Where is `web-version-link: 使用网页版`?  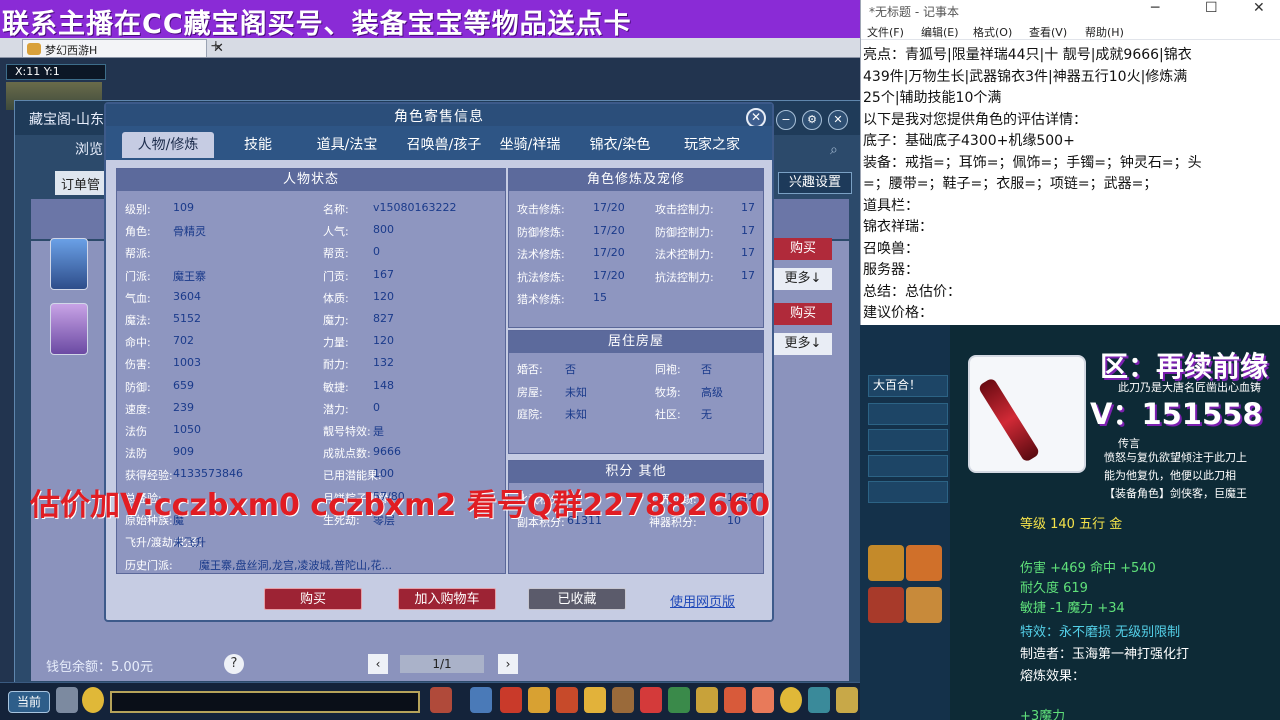
web-version-link: 使用网页版 is located at coordinates (702, 600).